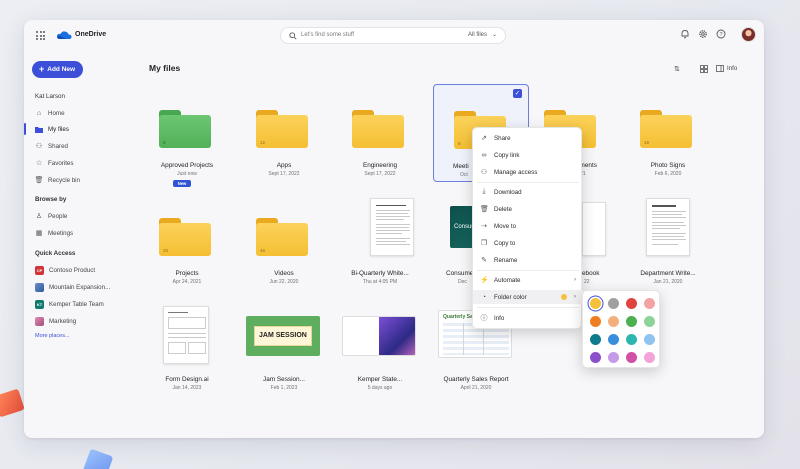 The width and height of the screenshot is (800, 469). What do you see at coordinates (293, 36) in the screenshot?
I see `search-icon` at bounding box center [293, 36].